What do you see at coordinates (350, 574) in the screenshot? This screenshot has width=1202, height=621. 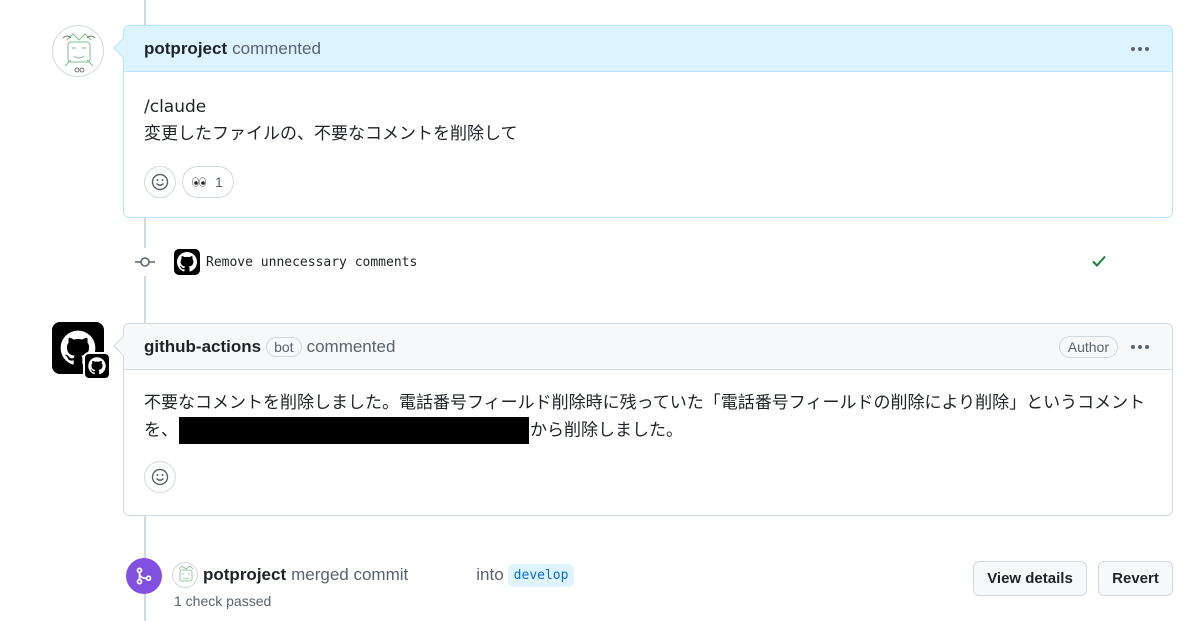 I see `merge-verb: merged commit` at bounding box center [350, 574].